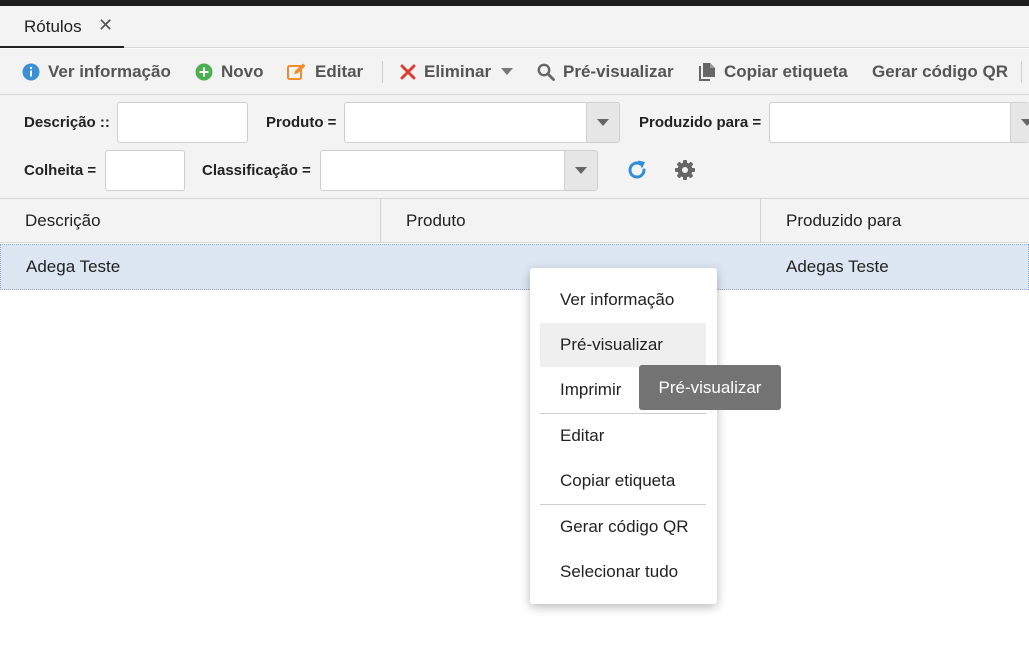 The image size is (1029, 662). Describe the element at coordinates (786, 71) in the screenshot. I see `copy-label-label: Copiar etiqueta` at that location.